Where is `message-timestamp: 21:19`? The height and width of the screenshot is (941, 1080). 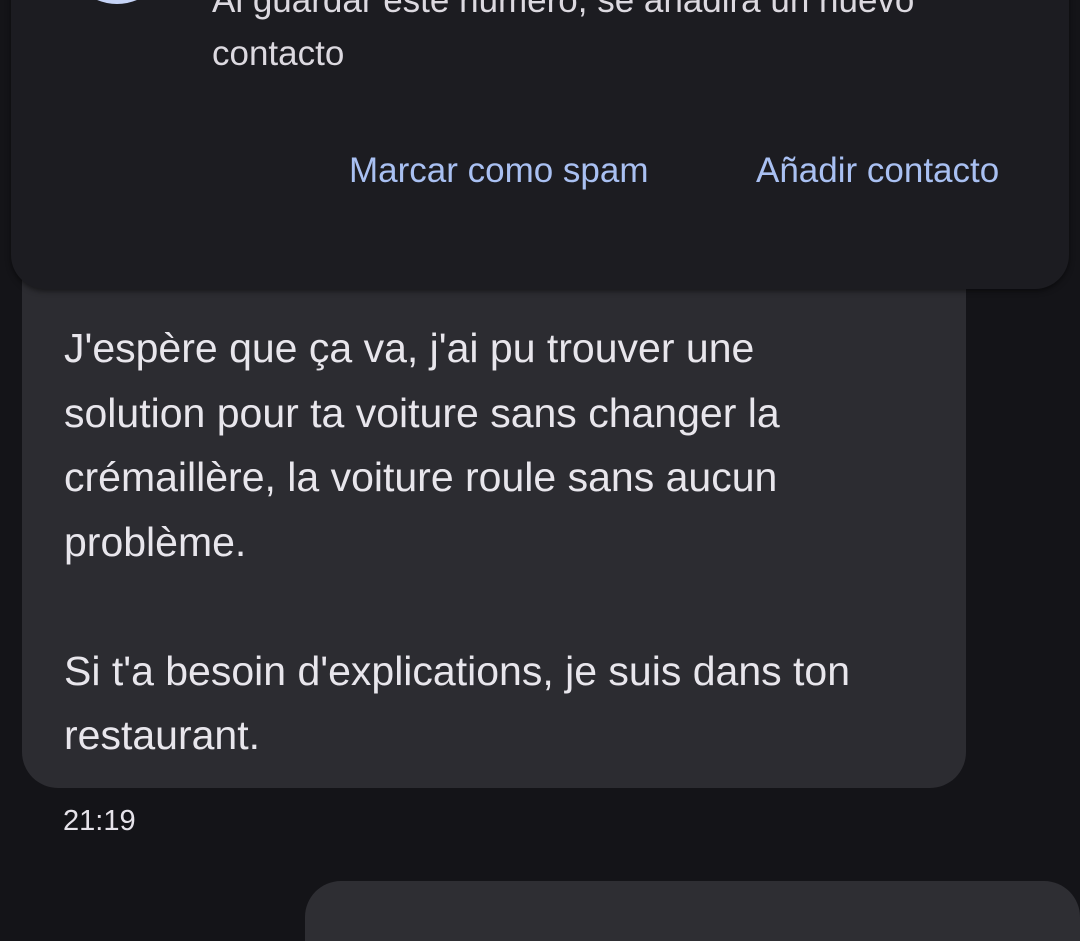
message-timestamp: 21:19 is located at coordinates (99, 821).